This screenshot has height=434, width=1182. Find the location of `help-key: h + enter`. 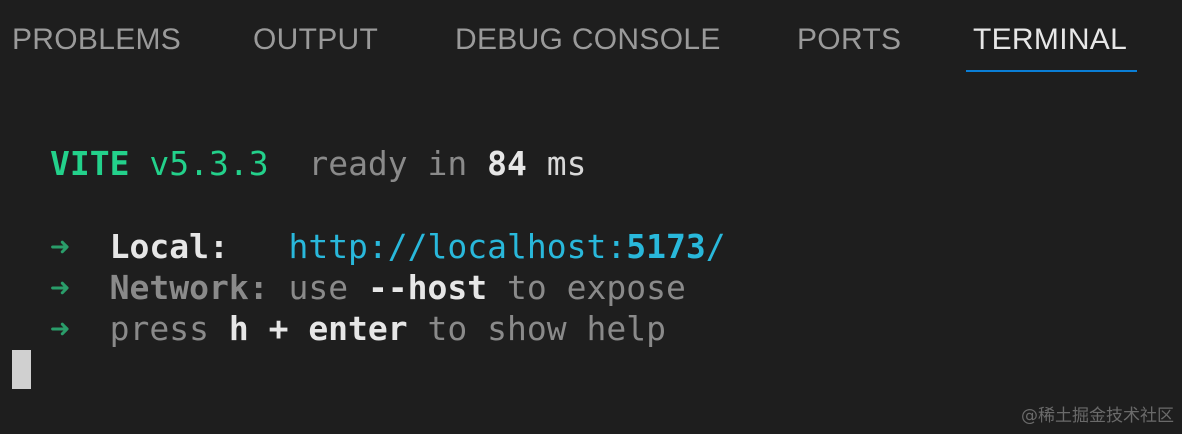

help-key: h + enter is located at coordinates (318, 328).